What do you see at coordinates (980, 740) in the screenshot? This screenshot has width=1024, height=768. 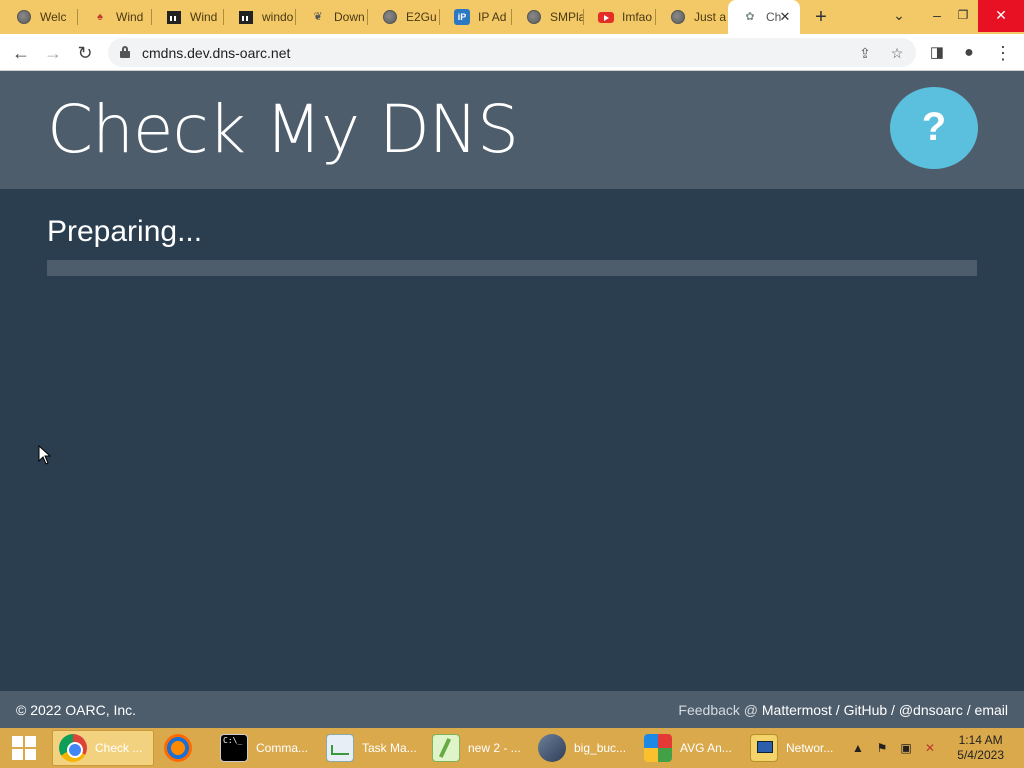 I see `clock-time: 1:14 AM` at bounding box center [980, 740].